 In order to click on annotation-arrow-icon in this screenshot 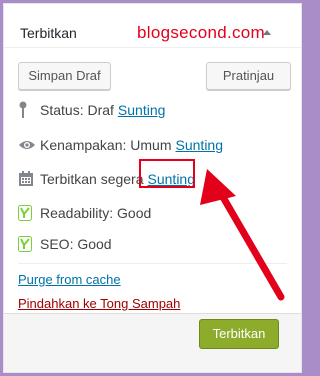, I will do `click(242, 235)`.